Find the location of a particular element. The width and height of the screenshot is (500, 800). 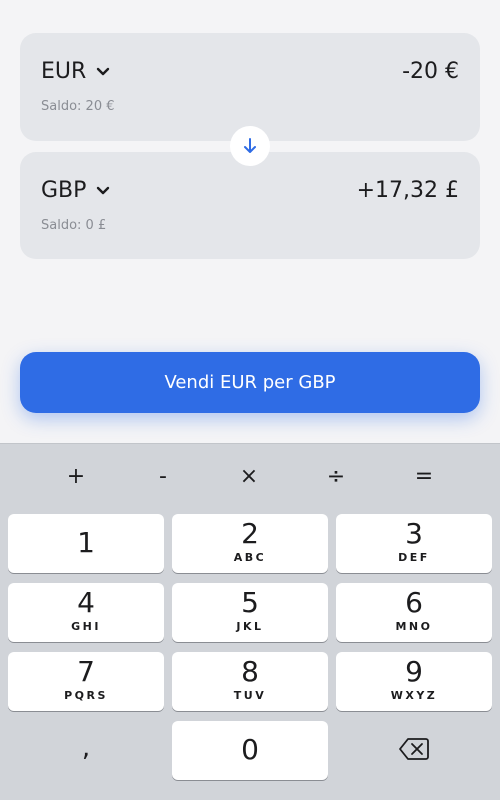

sell-currency-card: EUR -20 € Saldo: 20 € is located at coordinates (250, 87).